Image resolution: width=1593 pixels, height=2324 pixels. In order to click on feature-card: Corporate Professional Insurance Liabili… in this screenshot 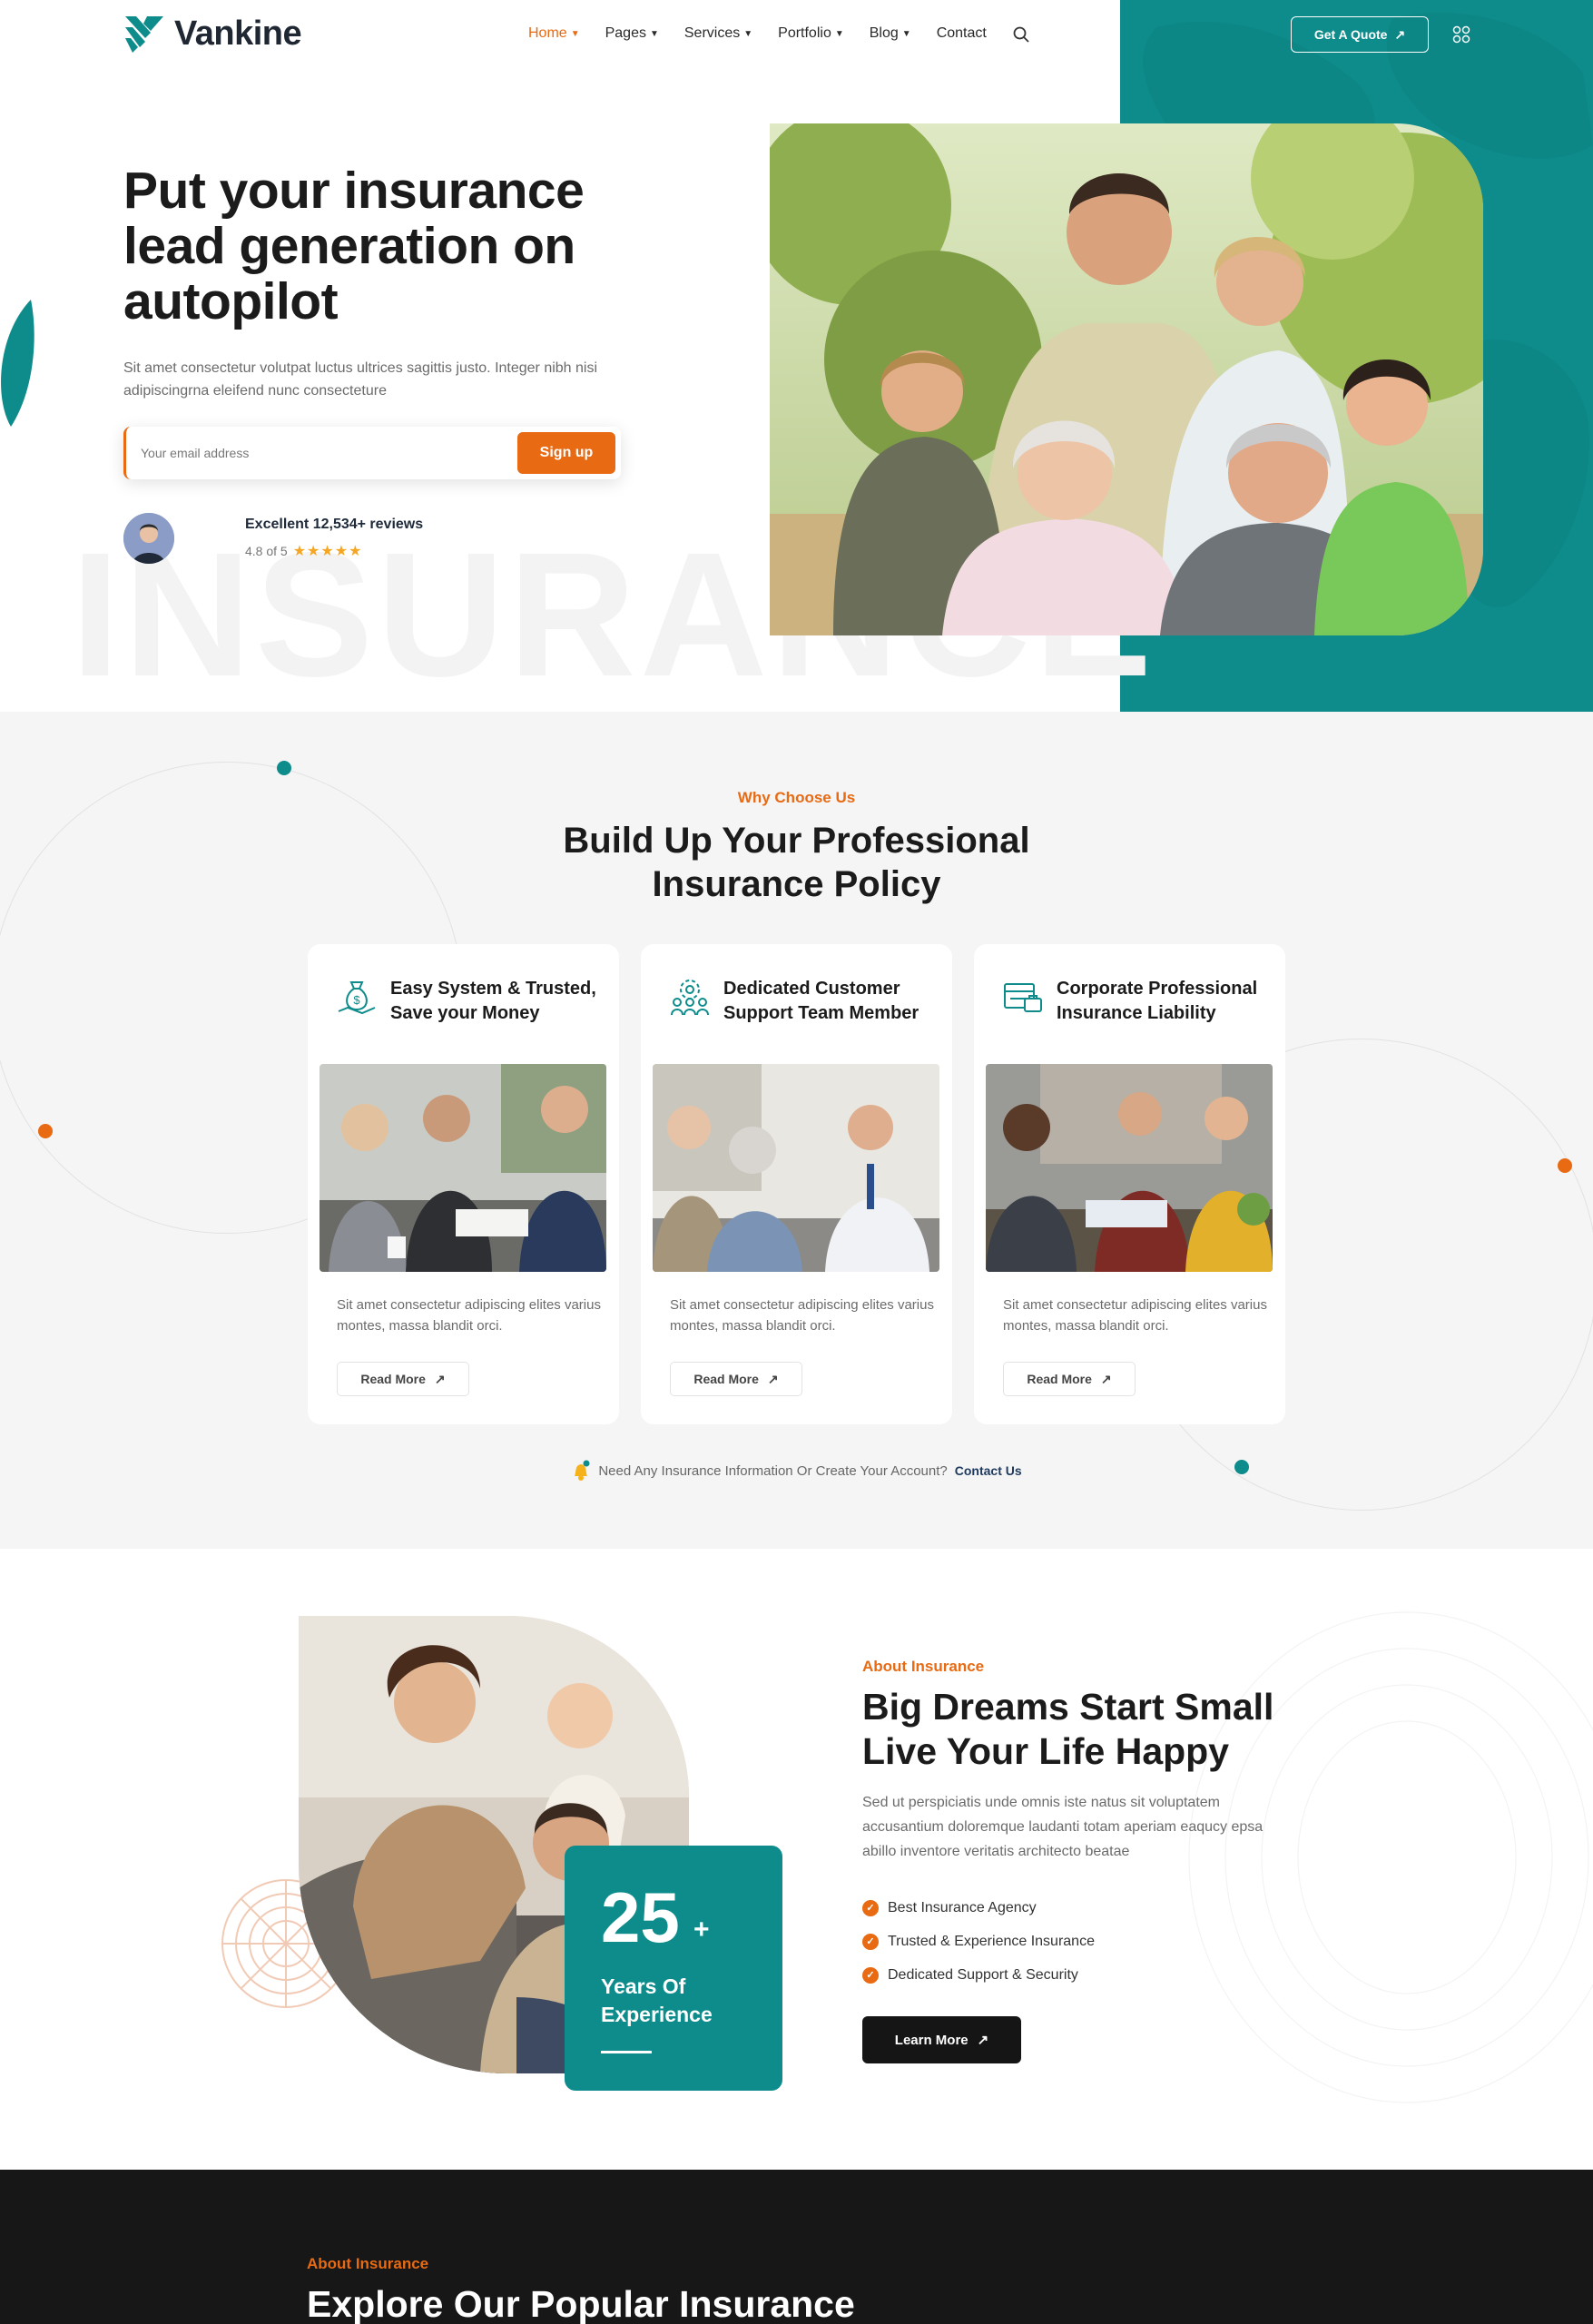, I will do `click(1129, 1184)`.